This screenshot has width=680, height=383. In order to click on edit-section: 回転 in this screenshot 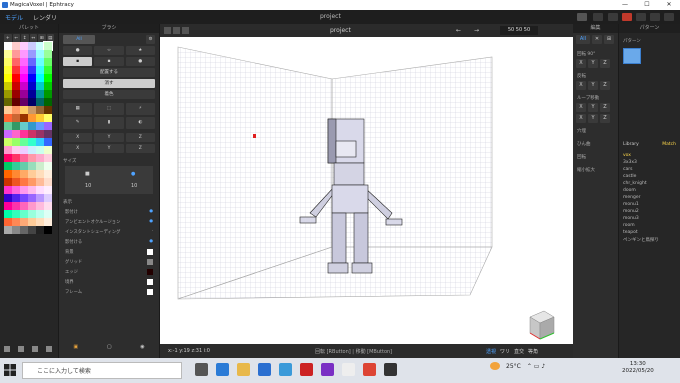, I will do `click(595, 157)`.